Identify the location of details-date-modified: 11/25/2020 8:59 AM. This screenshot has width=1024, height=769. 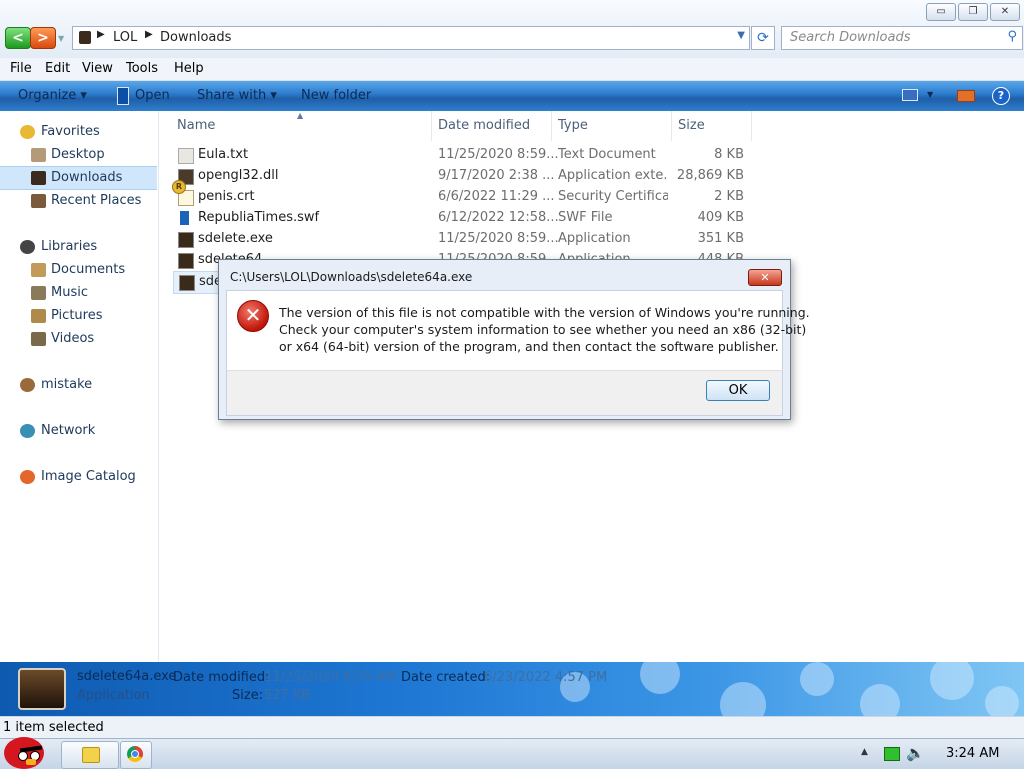
(330, 677).